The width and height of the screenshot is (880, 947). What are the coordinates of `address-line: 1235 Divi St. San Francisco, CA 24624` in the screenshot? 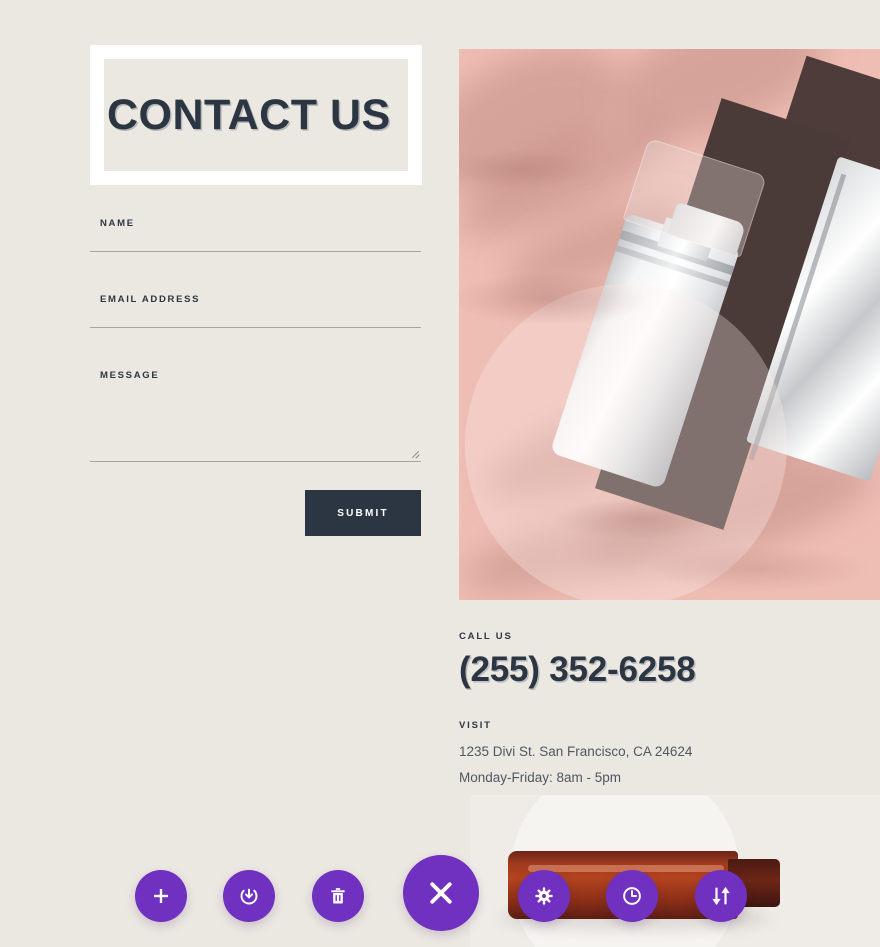 It's located at (576, 751).